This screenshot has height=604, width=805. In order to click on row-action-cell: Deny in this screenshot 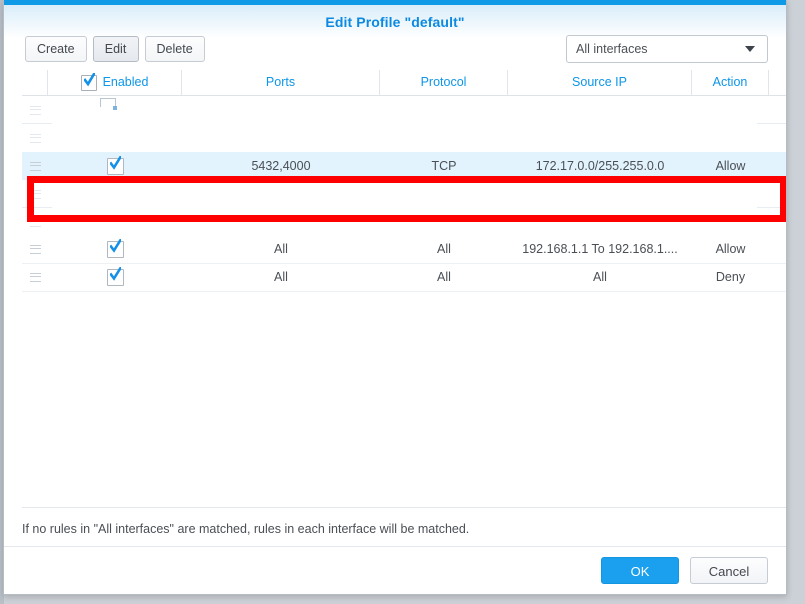, I will do `click(730, 277)`.